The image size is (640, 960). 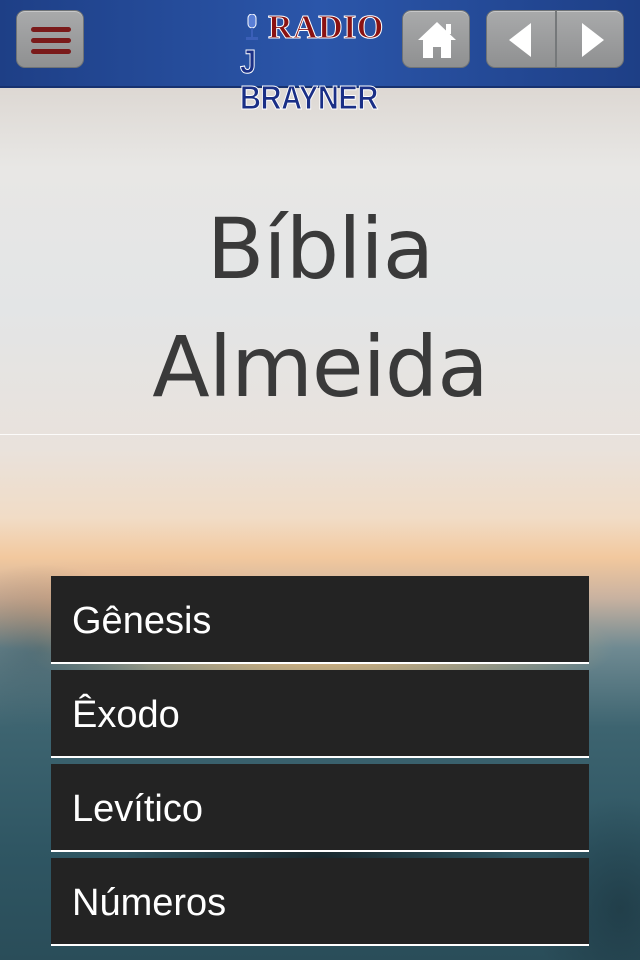 I want to click on home-icon, so click(x=437, y=40).